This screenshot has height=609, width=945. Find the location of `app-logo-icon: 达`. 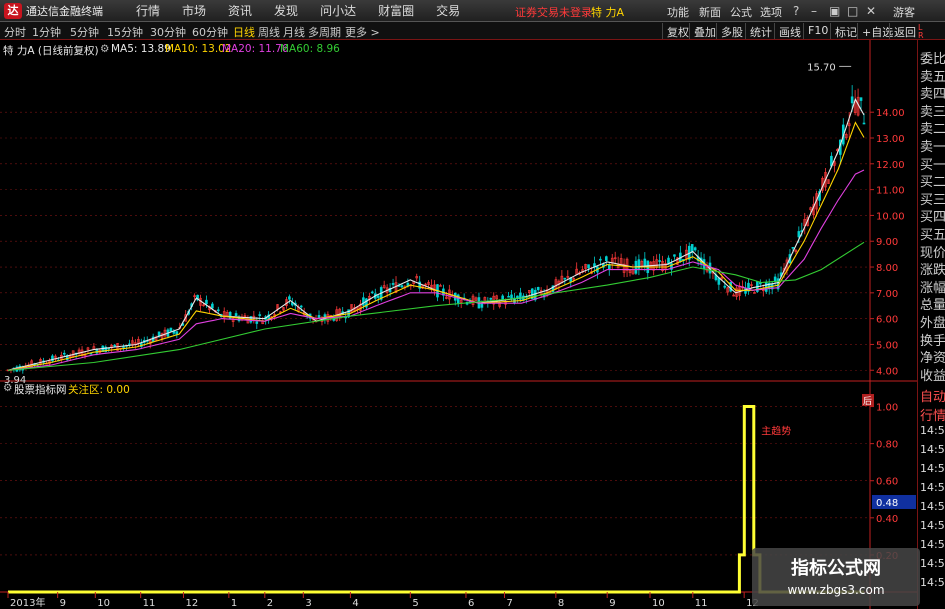

app-logo-icon: 达 is located at coordinates (13, 10).